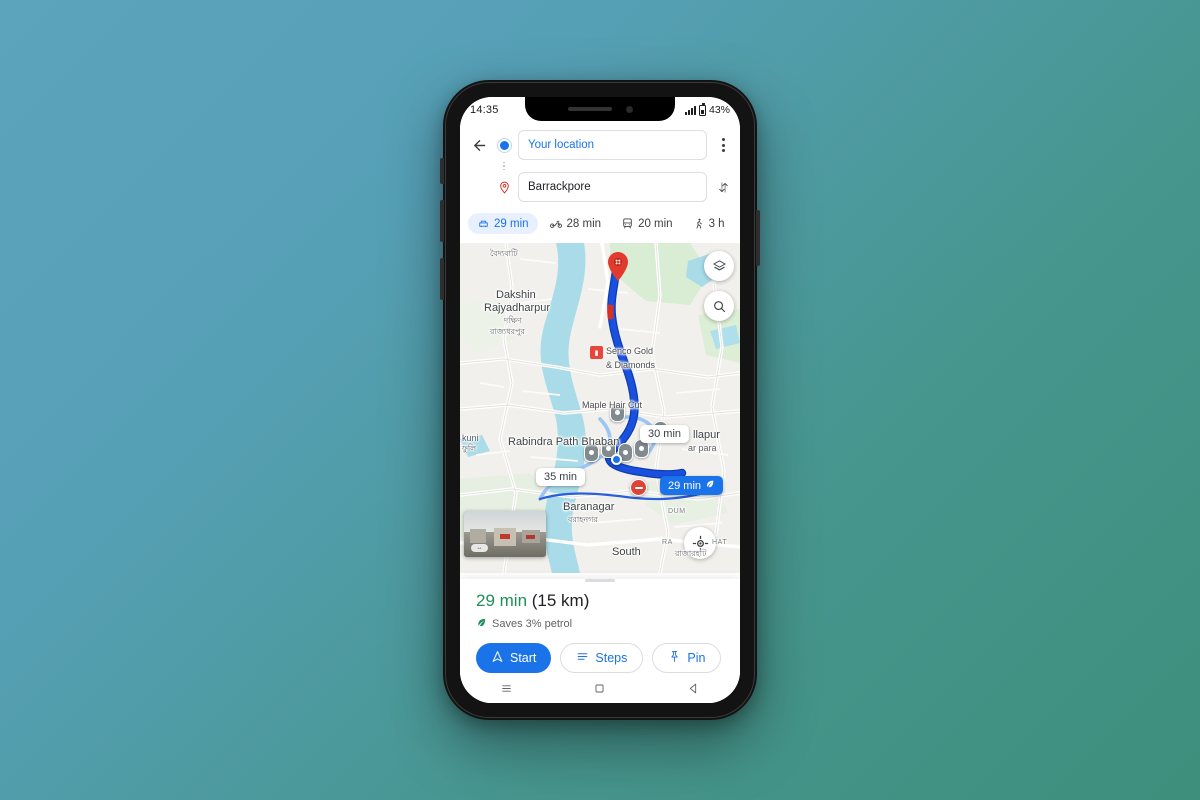  What do you see at coordinates (719, 306) in the screenshot?
I see `search-icon` at bounding box center [719, 306].